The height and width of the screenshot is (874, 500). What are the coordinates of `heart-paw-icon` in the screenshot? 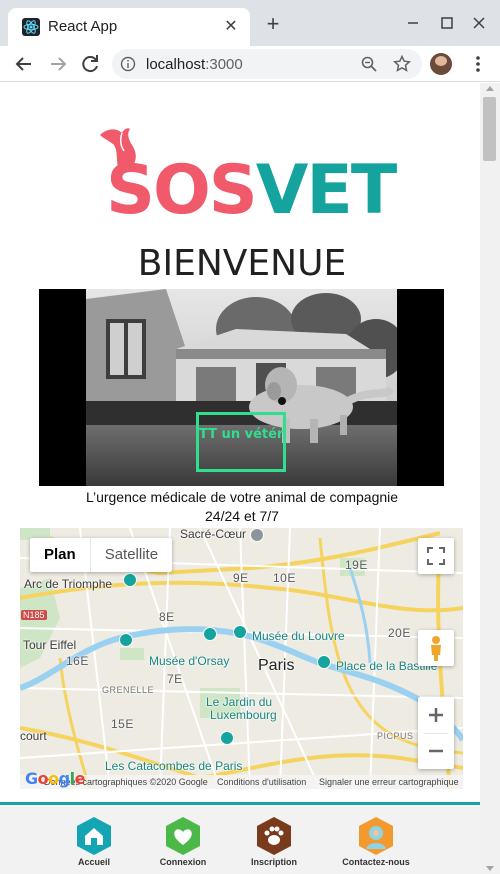 It's located at (183, 836).